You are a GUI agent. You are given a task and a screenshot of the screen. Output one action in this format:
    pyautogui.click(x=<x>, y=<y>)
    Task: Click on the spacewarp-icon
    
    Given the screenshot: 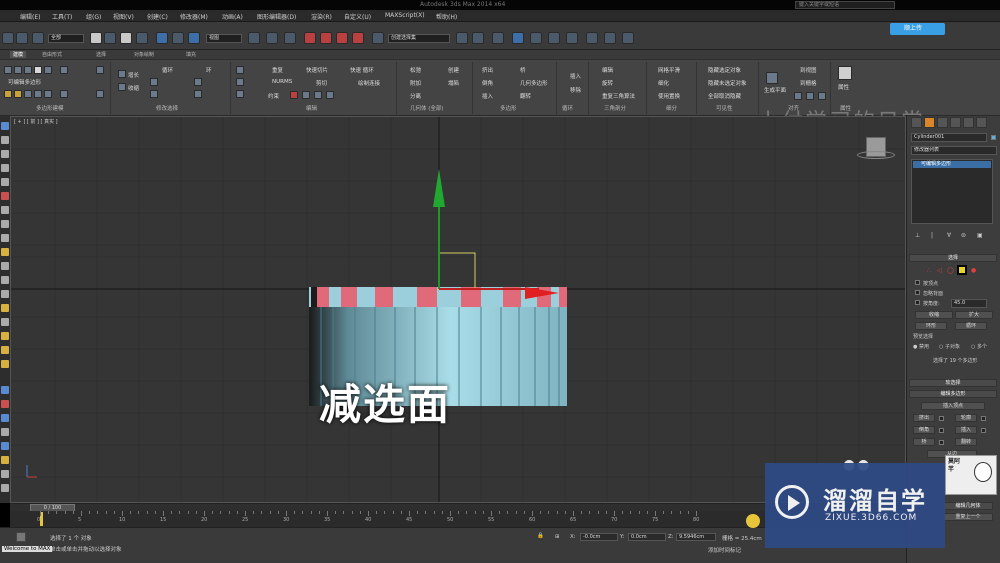 What is the action you would take?
    pyautogui.click(x=5, y=308)
    